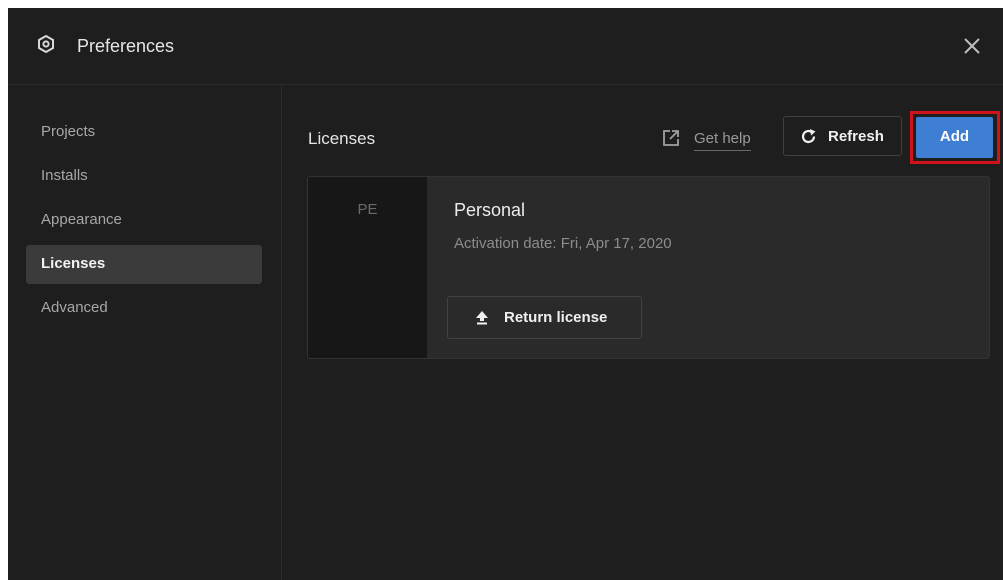 The width and height of the screenshot is (1003, 580). I want to click on activation-date: Activation date: Fri, Apr 17, 2020, so click(563, 243).